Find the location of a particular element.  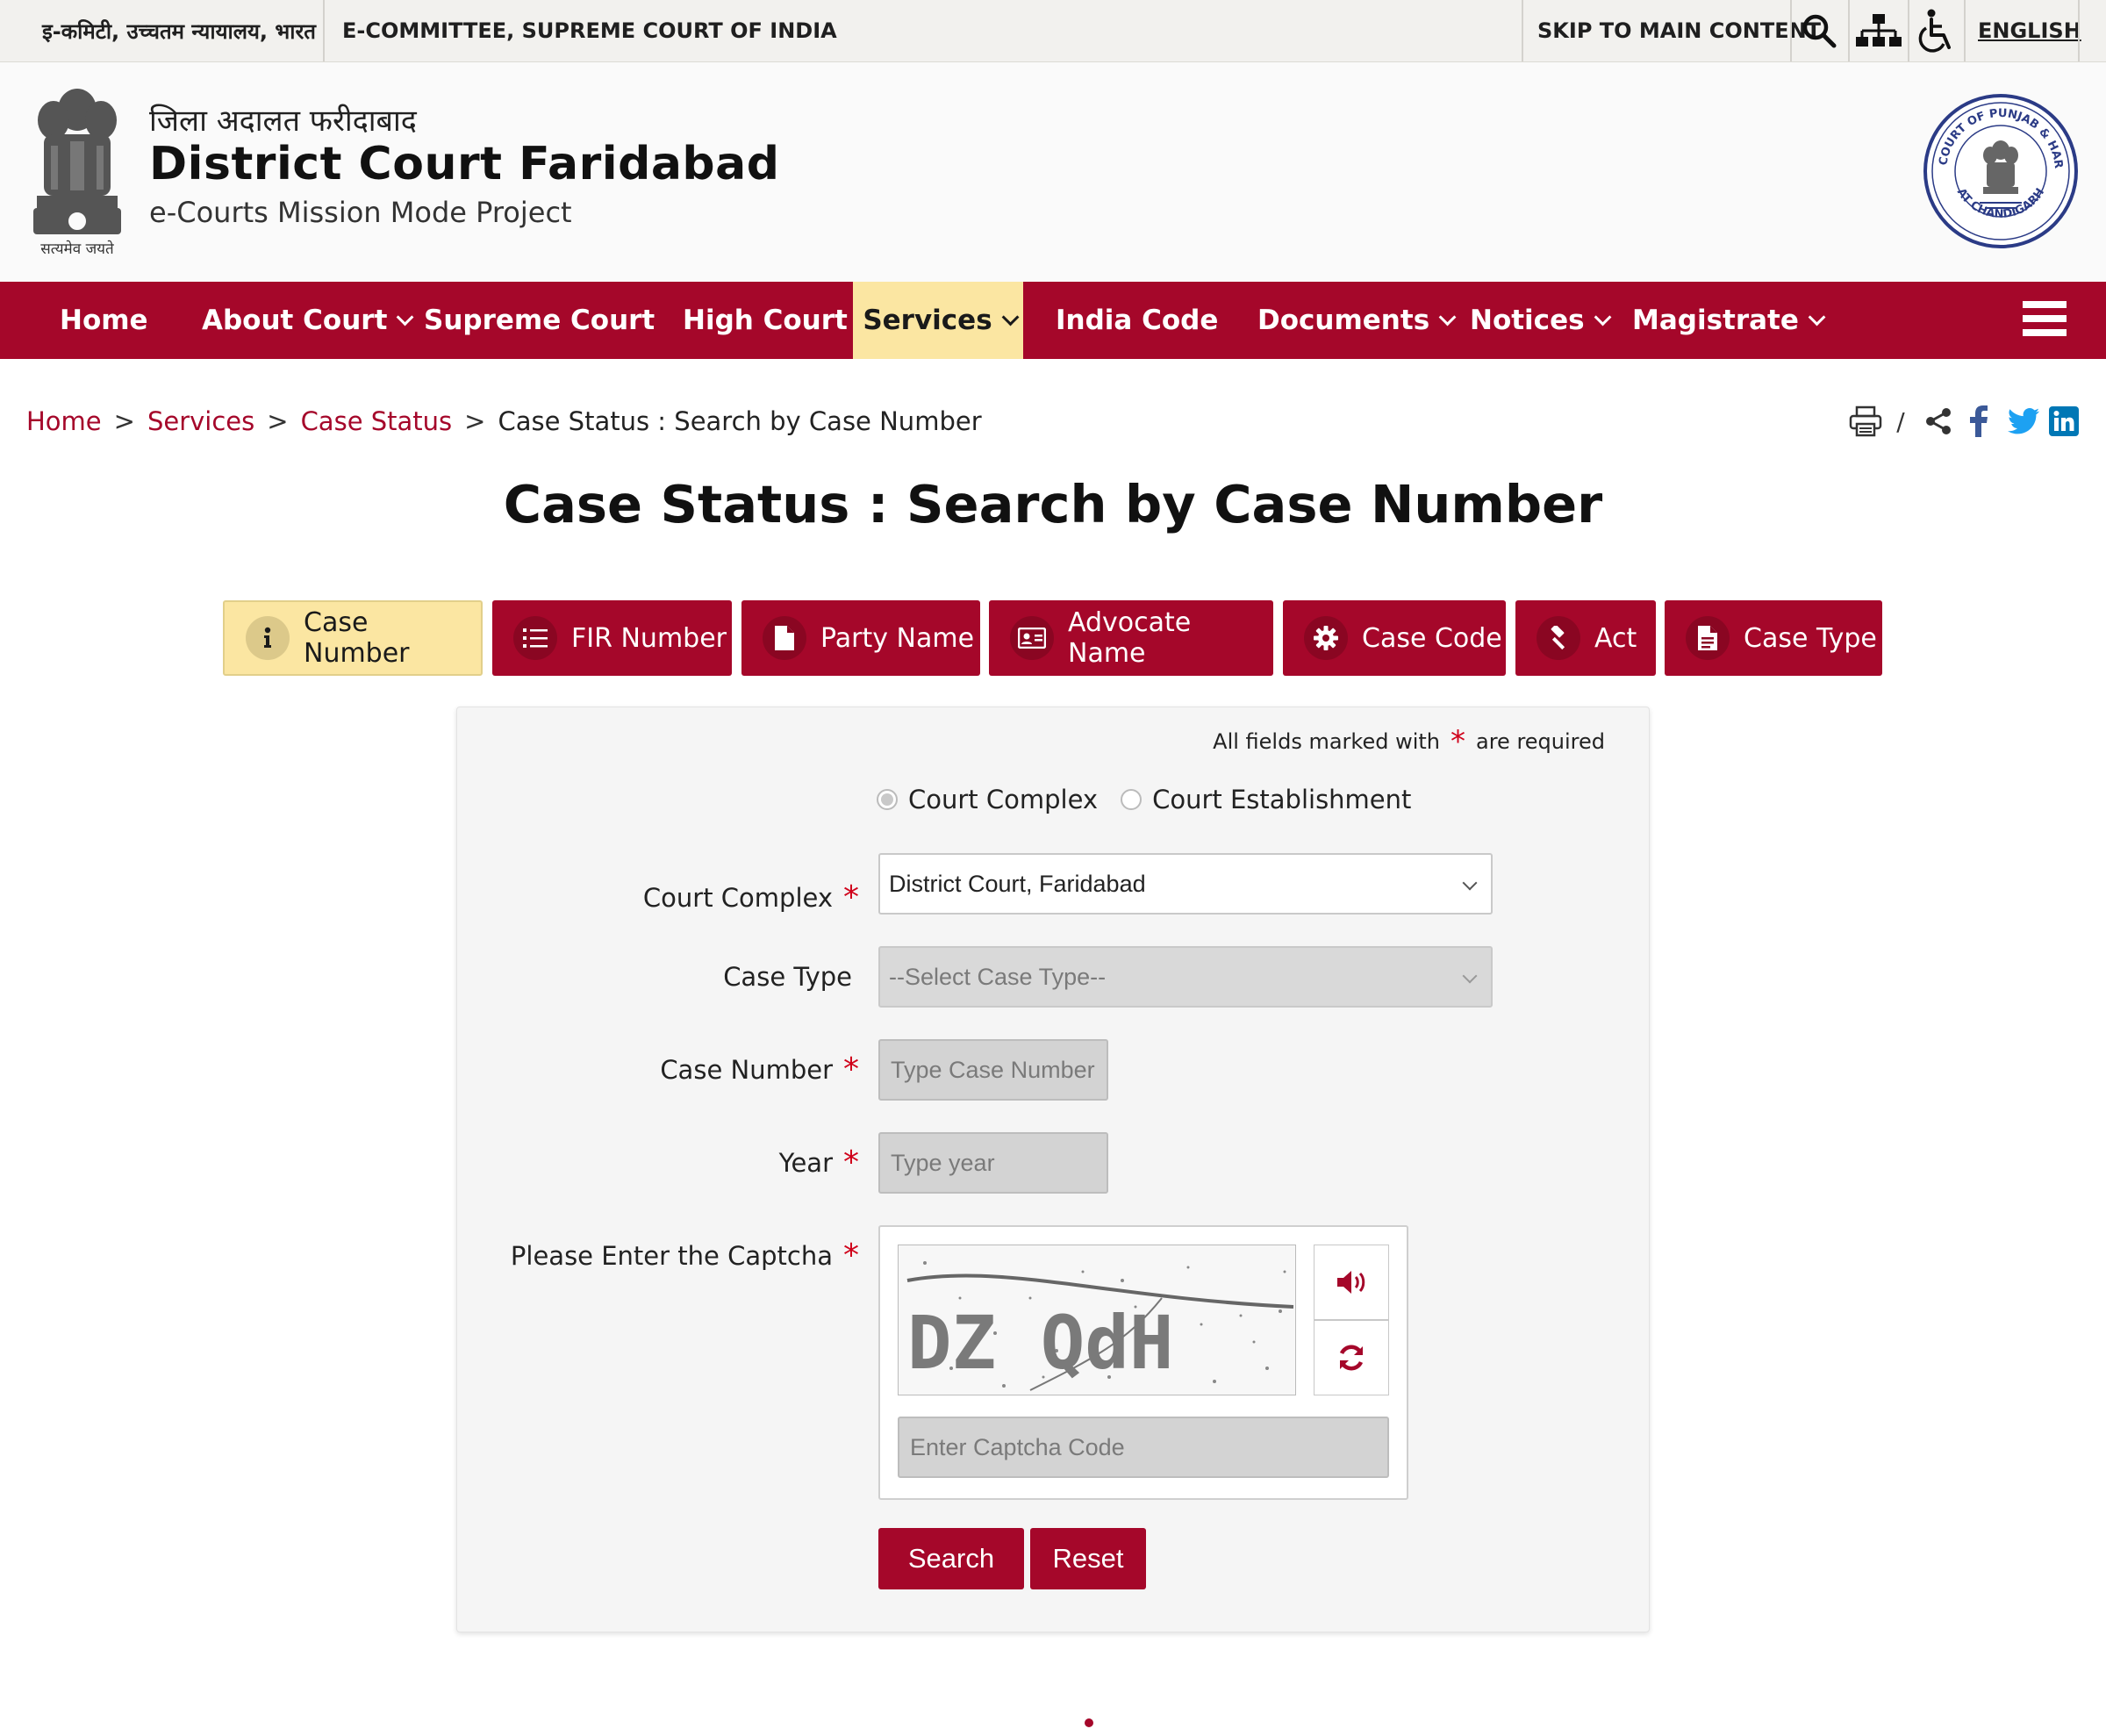

document-icon is located at coordinates (784, 638).